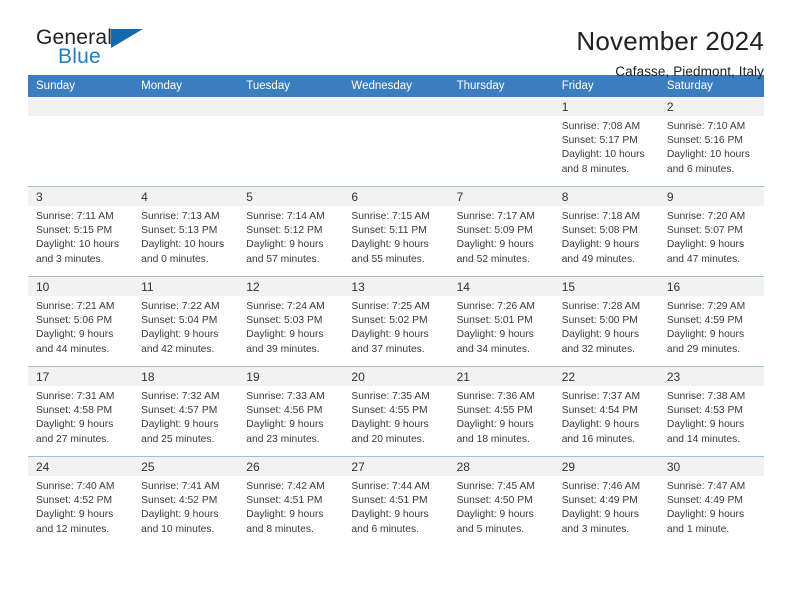 The height and width of the screenshot is (612, 792). I want to click on day-number: 1, so click(606, 106).